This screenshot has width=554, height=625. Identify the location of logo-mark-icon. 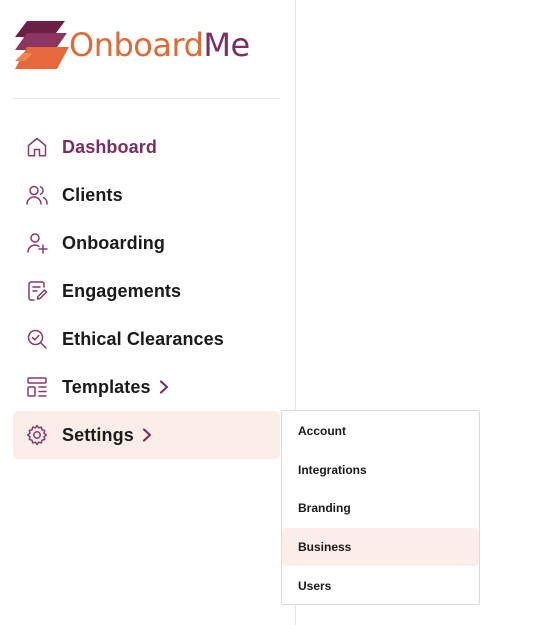
(42, 45).